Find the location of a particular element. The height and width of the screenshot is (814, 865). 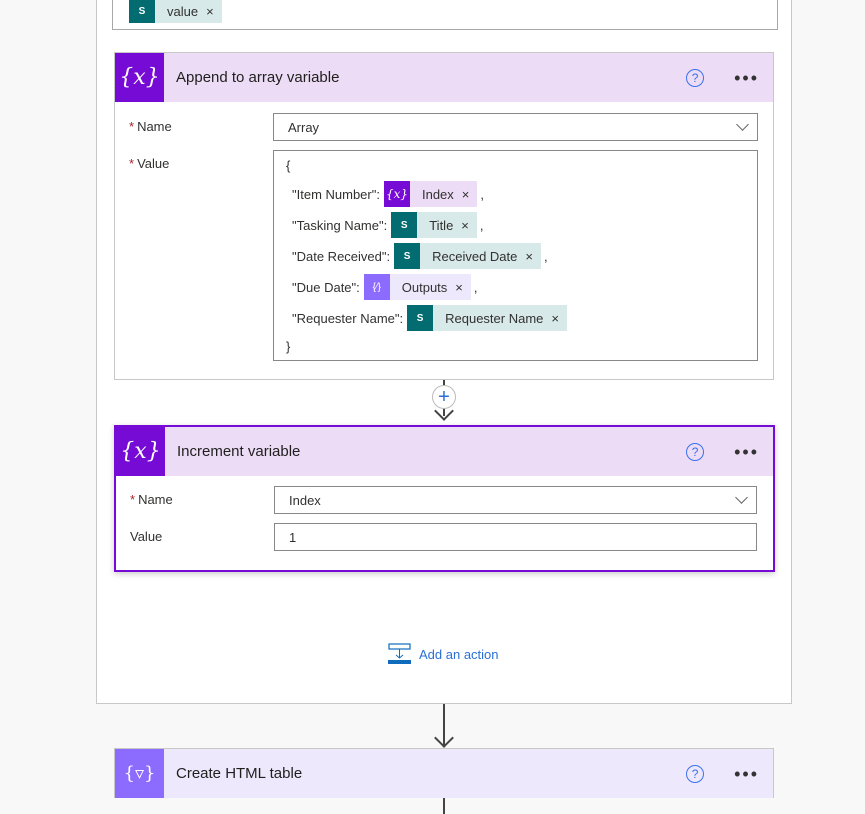

json-line: "Date Received": S Received Date × , is located at coordinates (420, 256).